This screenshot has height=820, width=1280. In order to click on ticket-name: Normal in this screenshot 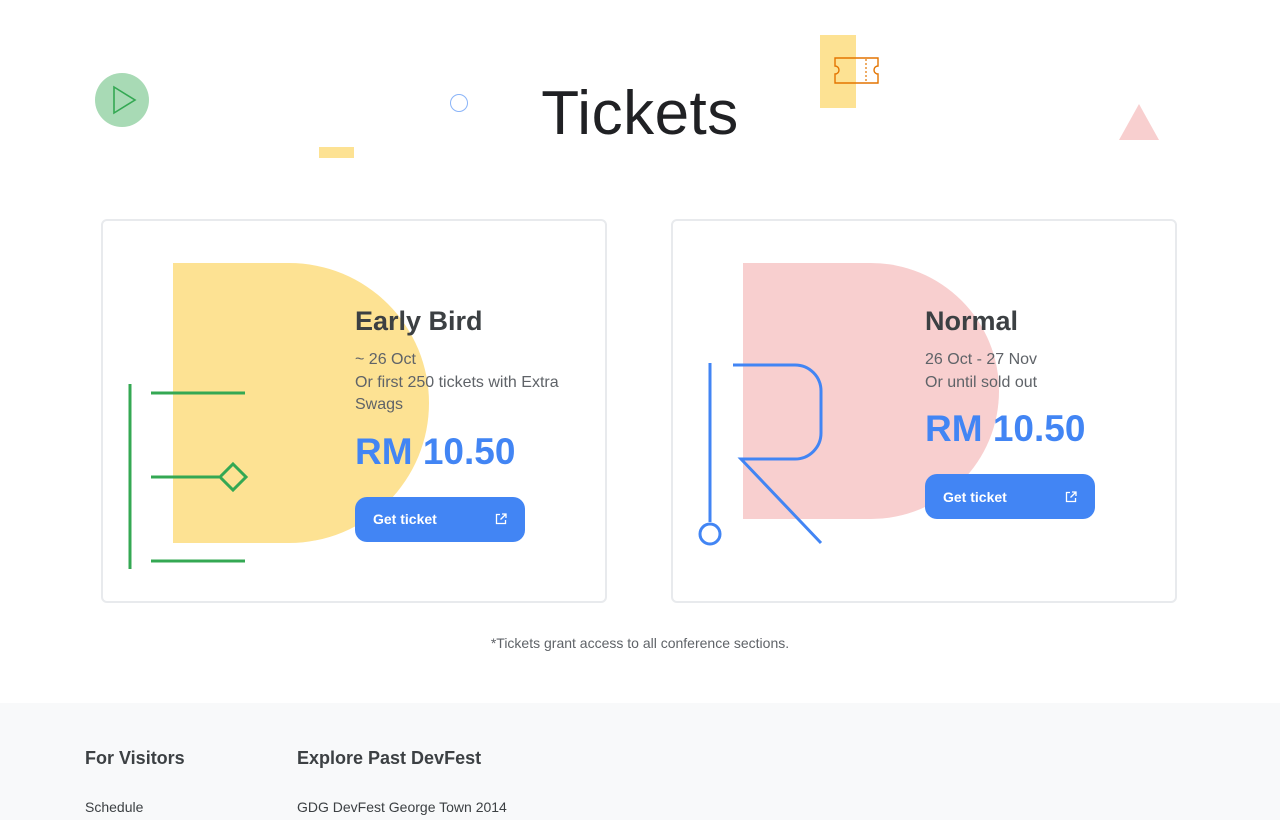, I will do `click(972, 321)`.